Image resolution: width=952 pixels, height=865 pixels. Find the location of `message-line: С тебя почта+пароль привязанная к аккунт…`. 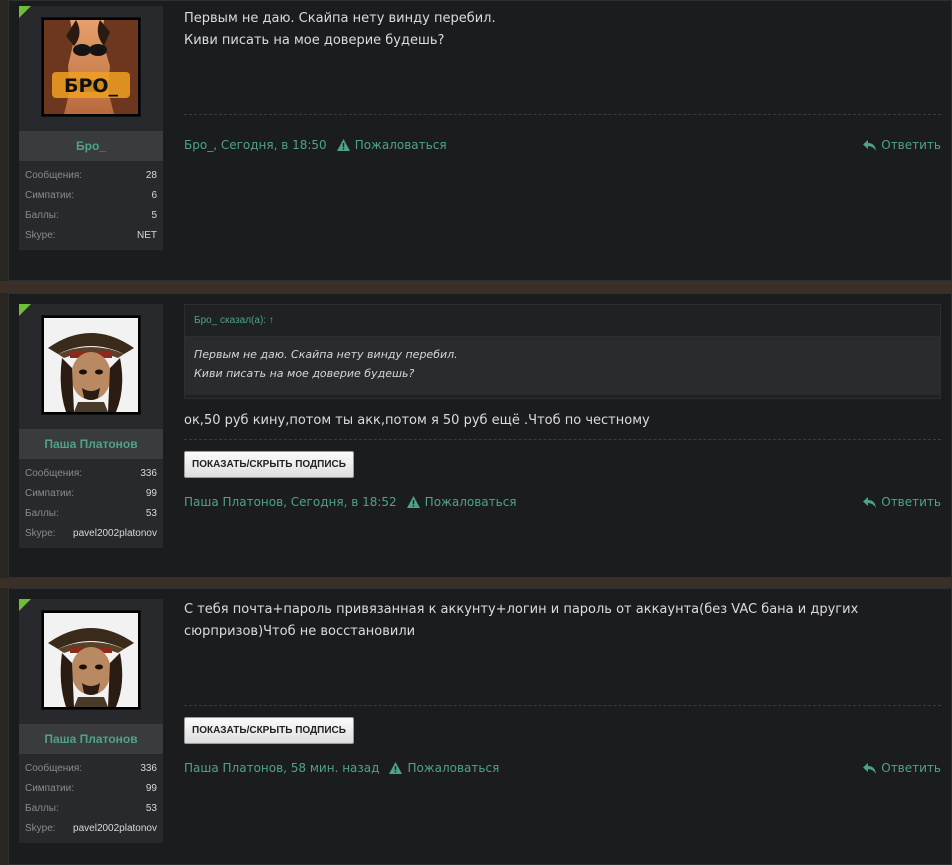

message-line: С тебя почта+пароль привязанная к аккунт… is located at coordinates (521, 609).